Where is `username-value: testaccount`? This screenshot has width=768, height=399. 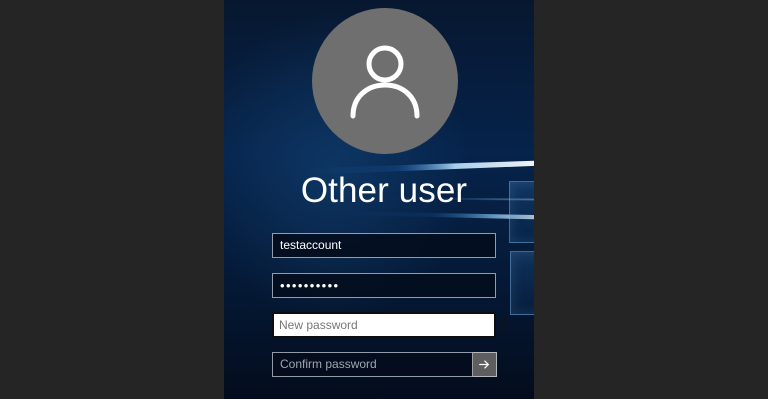
username-value: testaccount is located at coordinates (311, 245).